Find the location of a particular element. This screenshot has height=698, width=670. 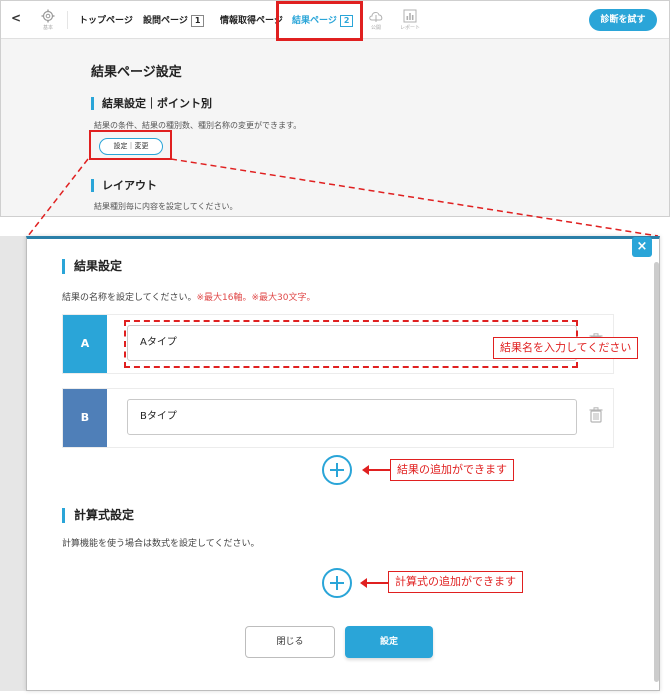

modal-scrollbar is located at coordinates (656, 472).